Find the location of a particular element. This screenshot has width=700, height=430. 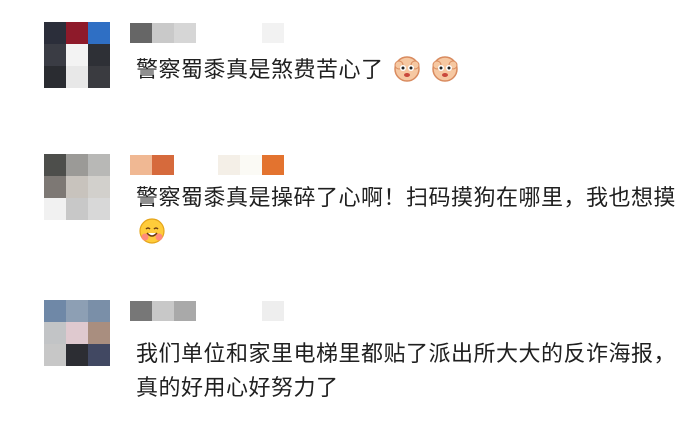

comment-text: 警察蜀黍真是煞费苦心了 is located at coordinates (408, 71).